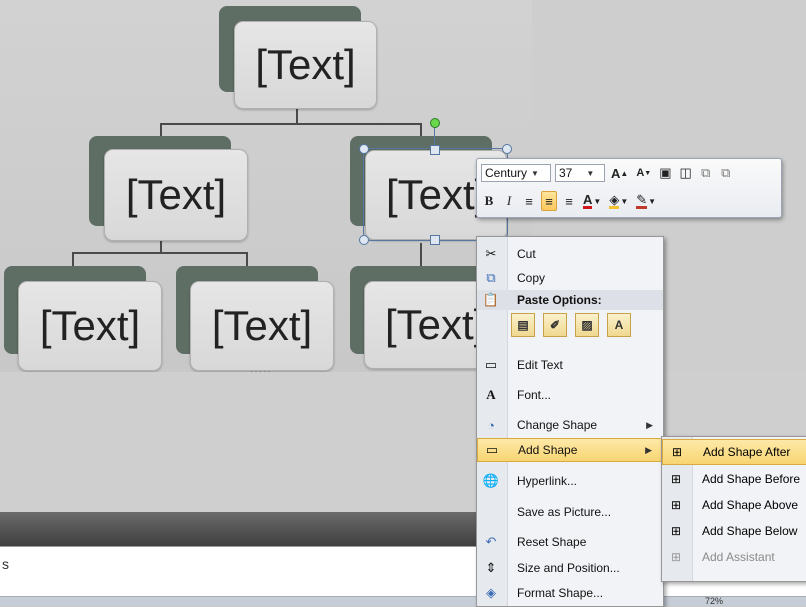  Describe the element at coordinates (262, 326) in the screenshot. I see `smartart-node-bot-2: [Text]` at that location.